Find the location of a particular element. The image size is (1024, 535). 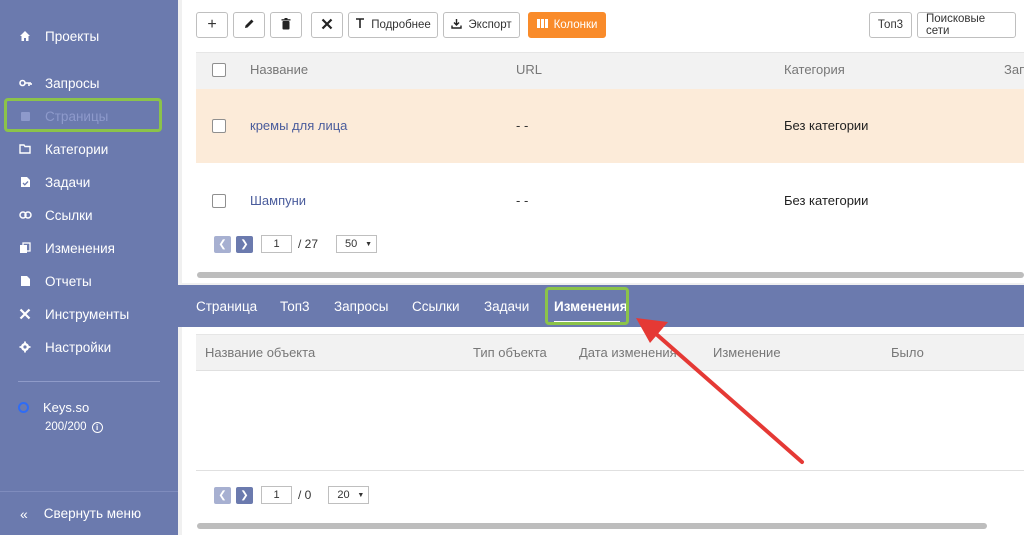

folder-icon is located at coordinates (25, 149).